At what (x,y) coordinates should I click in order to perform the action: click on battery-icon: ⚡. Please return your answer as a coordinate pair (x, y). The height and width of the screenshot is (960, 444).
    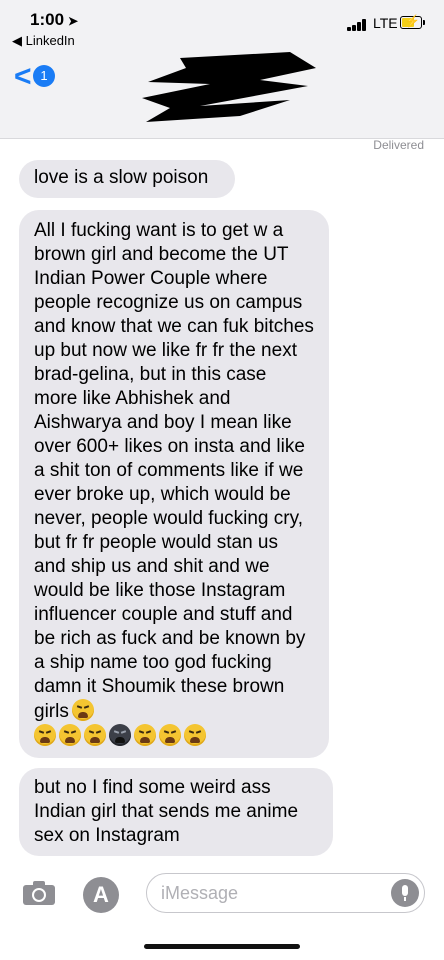
    Looking at the image, I should click on (412, 21).